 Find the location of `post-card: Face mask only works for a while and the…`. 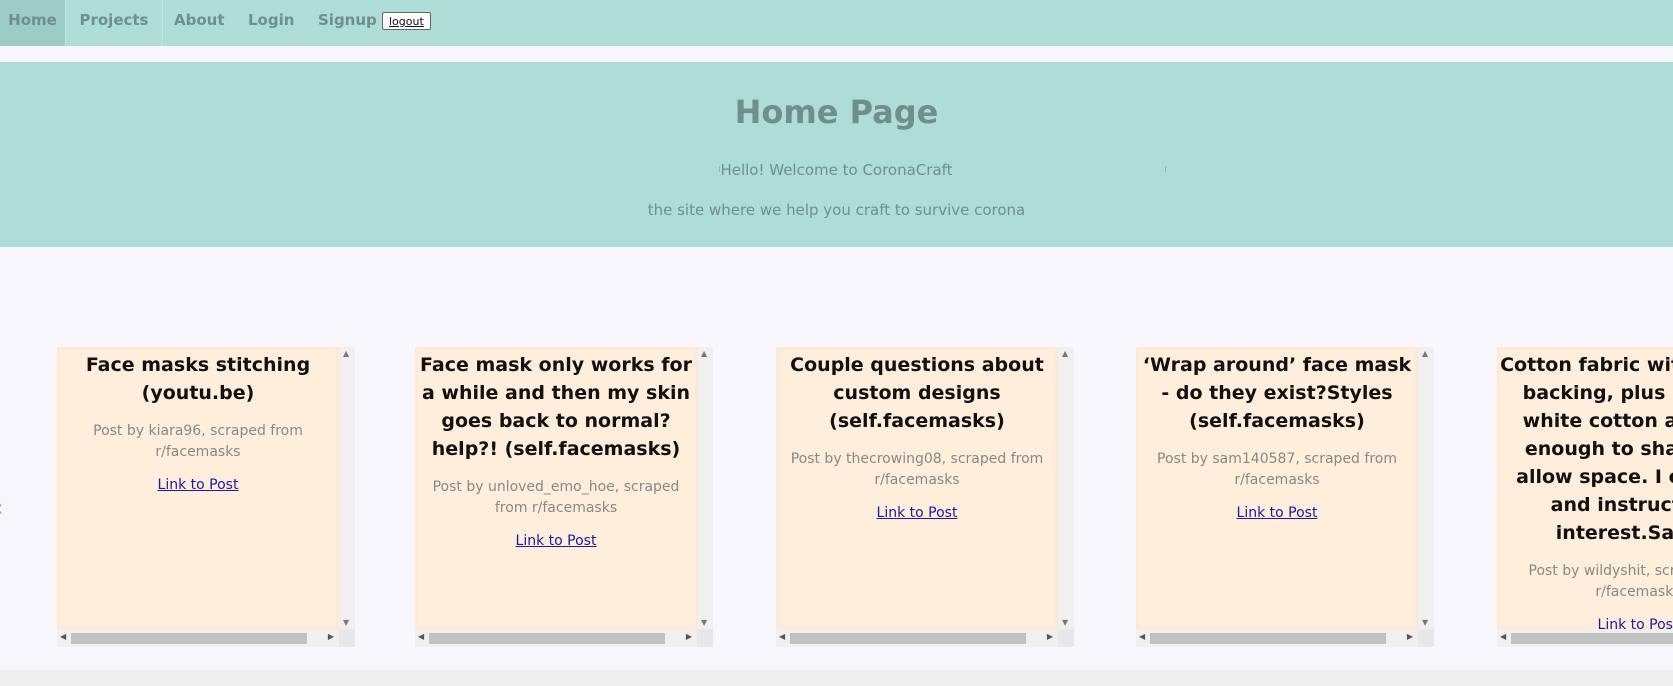

post-card: Face mask only works for a while and the… is located at coordinates (564, 497).